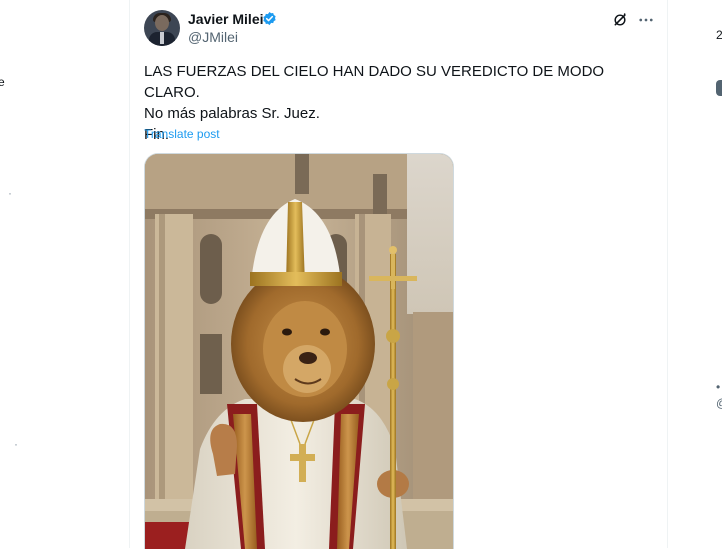 Image resolution: width=722 pixels, height=549 pixels. I want to click on right-avatar-fragment, so click(719, 88).